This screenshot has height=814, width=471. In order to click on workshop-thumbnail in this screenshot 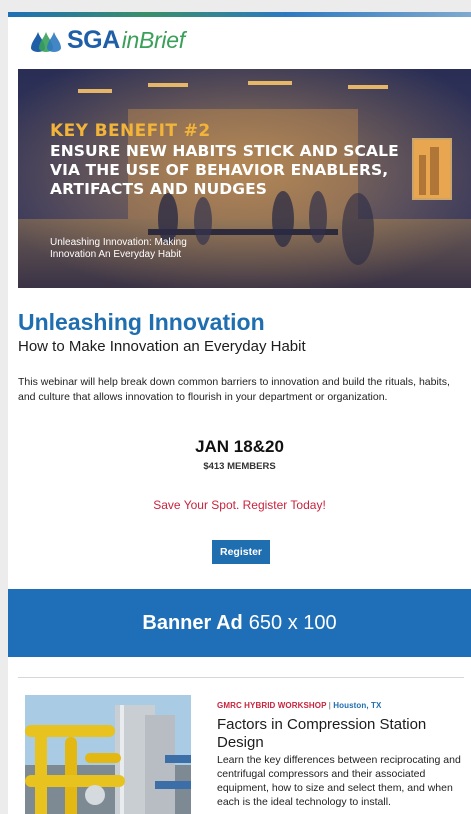, I will do `click(108, 754)`.